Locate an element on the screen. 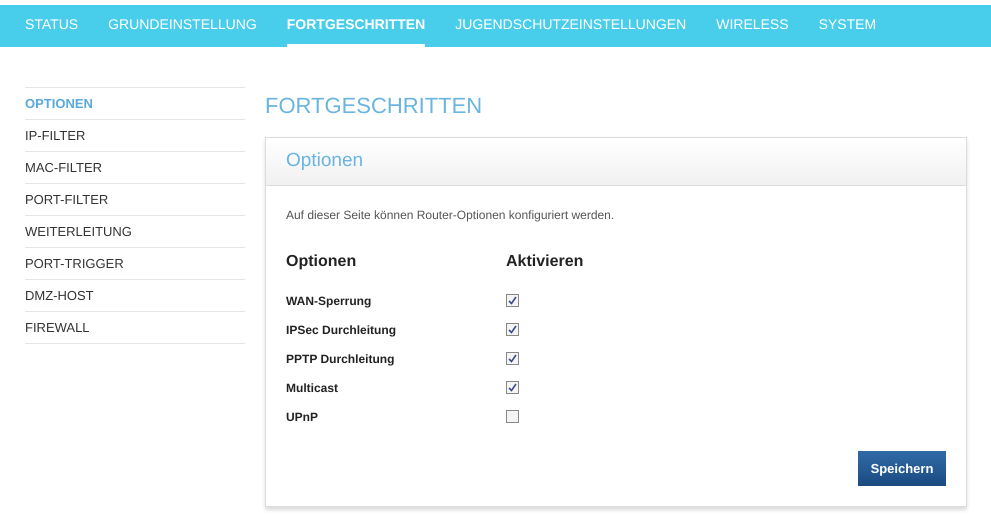 This screenshot has height=517, width=991. option-label: IPSec Durchleitung is located at coordinates (342, 330).